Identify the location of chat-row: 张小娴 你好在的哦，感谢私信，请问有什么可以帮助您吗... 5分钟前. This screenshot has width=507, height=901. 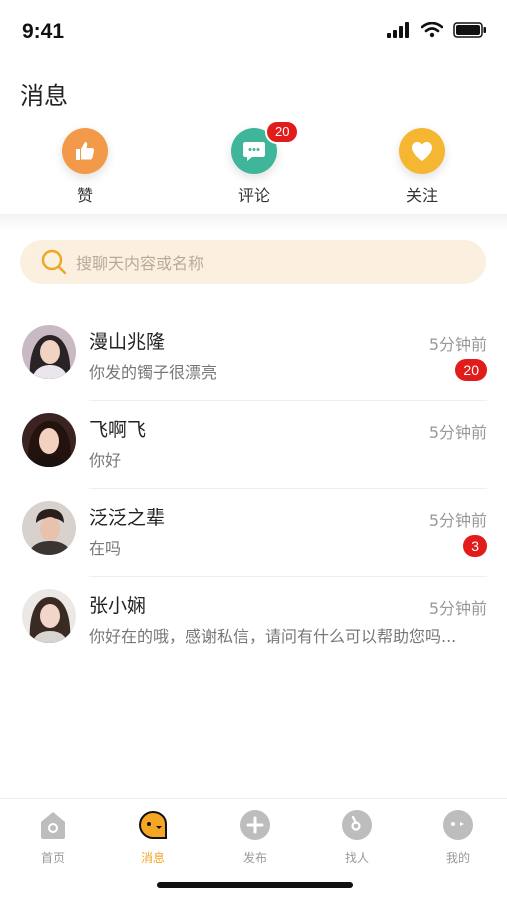
(253, 621).